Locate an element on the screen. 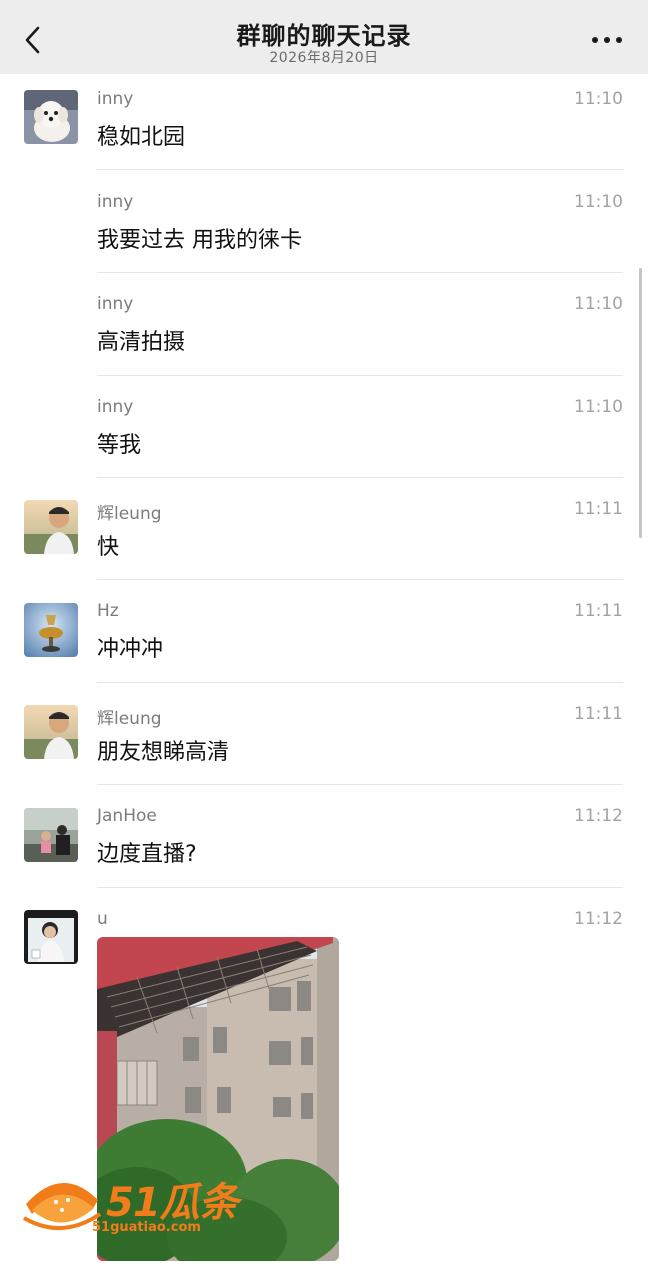  message-text: 边度直播? is located at coordinates (147, 854).